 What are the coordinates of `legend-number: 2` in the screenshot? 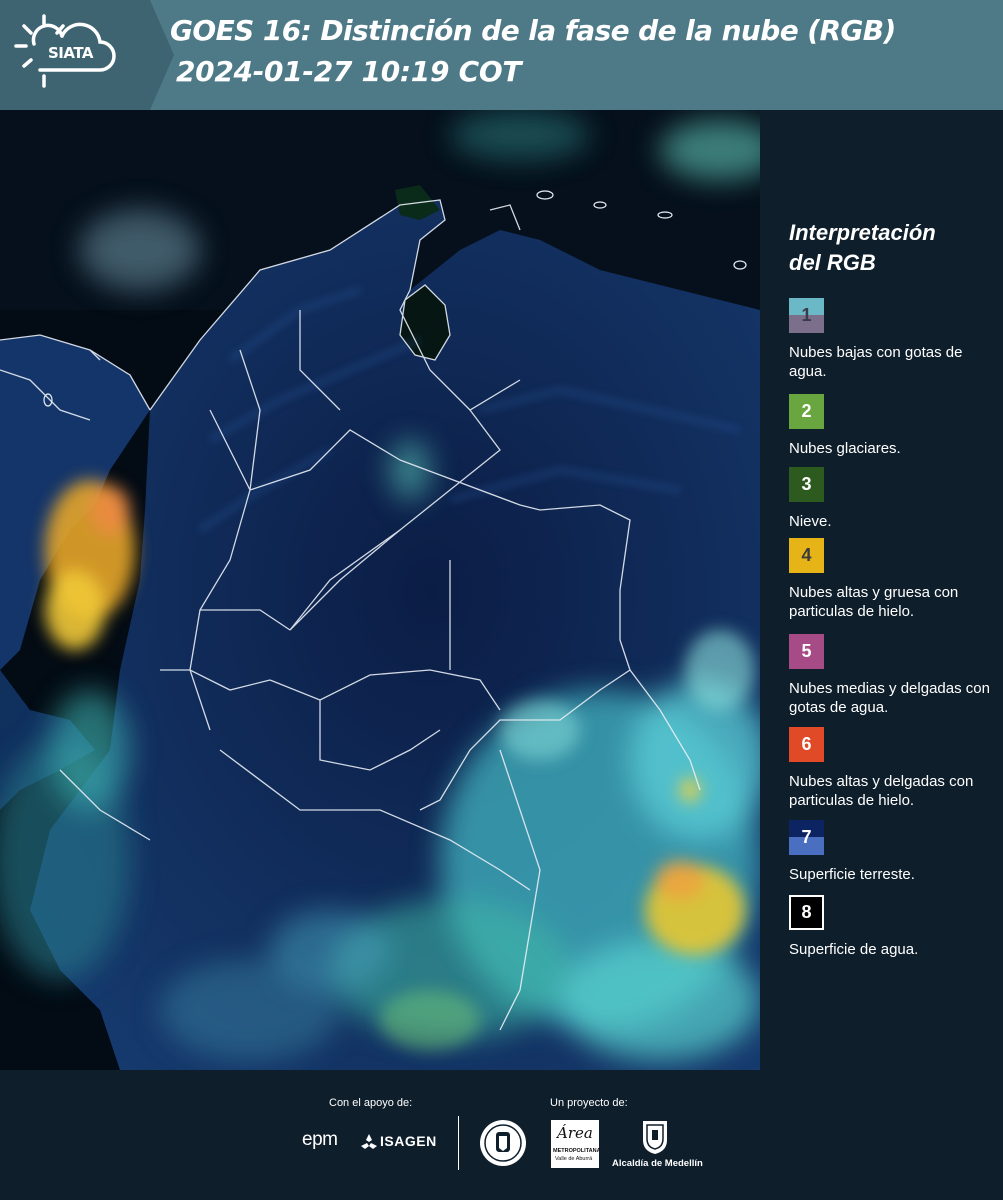 It's located at (806, 411).